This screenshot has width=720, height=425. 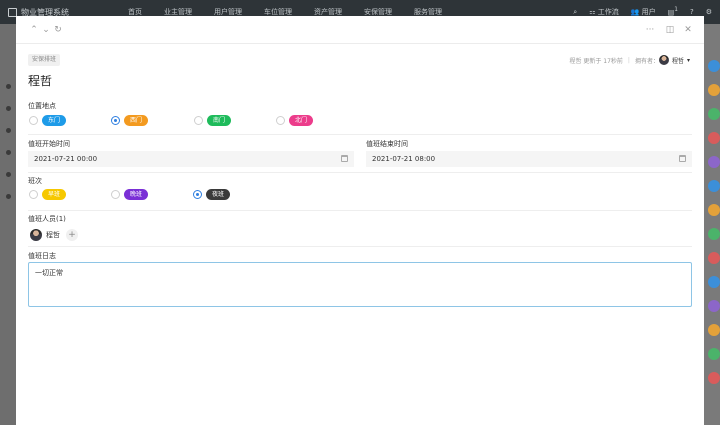 I want to click on location-option-north: 北门, so click(x=295, y=120).